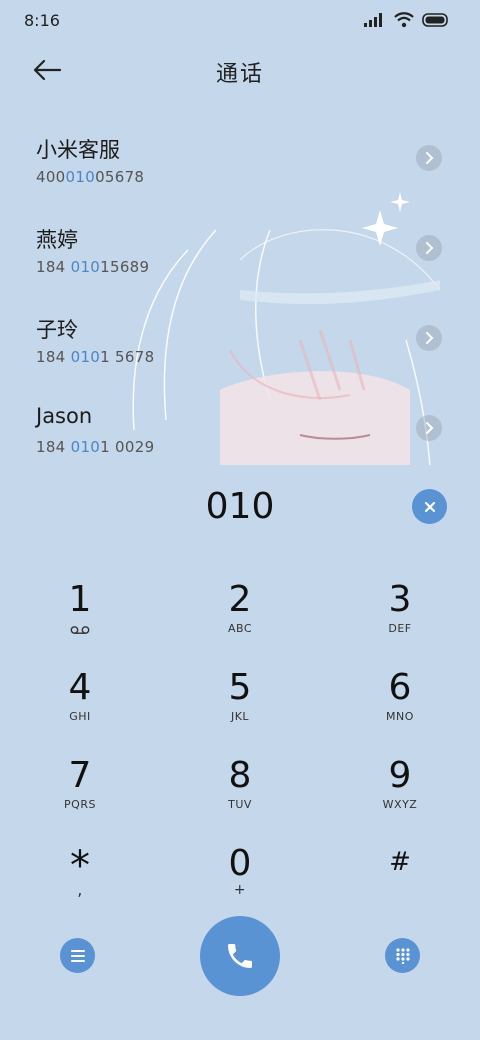 Image resolution: width=480 pixels, height=1040 pixels. I want to click on number-suffix: 15689, so click(125, 267).